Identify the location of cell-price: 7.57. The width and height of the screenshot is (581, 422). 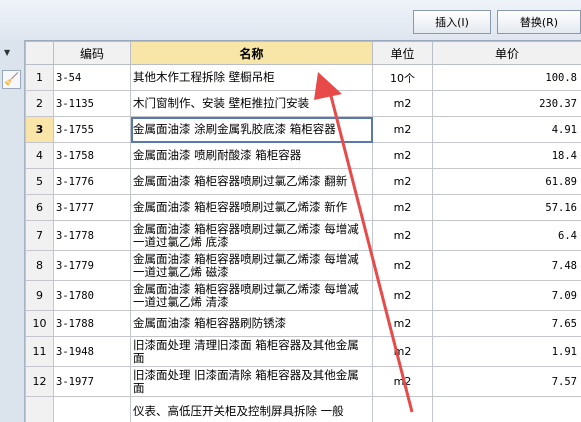
(506, 381).